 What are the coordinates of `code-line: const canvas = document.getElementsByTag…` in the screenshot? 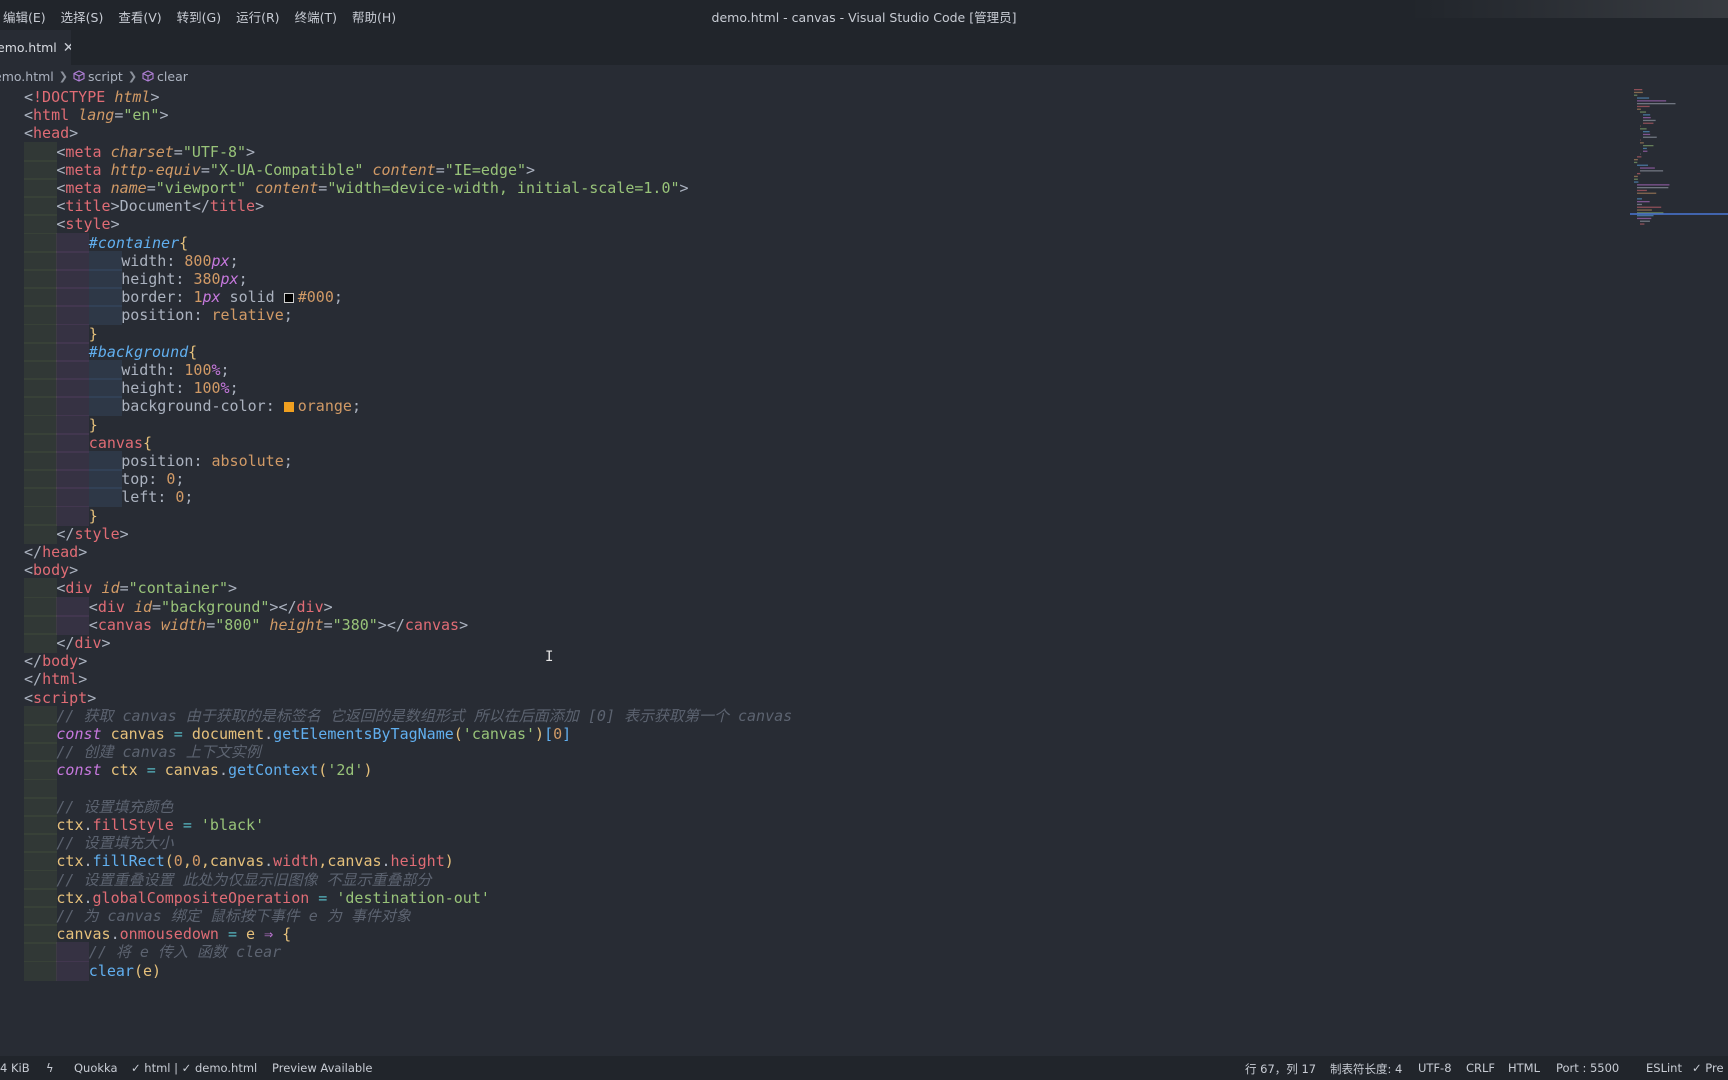 It's located at (800, 734).